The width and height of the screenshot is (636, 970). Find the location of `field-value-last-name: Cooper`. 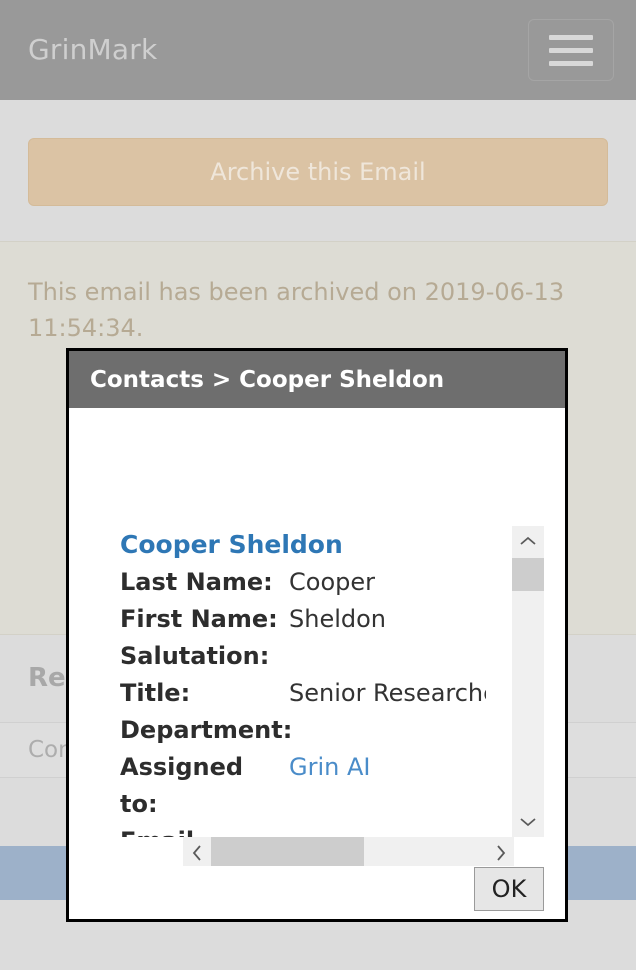

field-value-last-name: Cooper is located at coordinates (332, 582).